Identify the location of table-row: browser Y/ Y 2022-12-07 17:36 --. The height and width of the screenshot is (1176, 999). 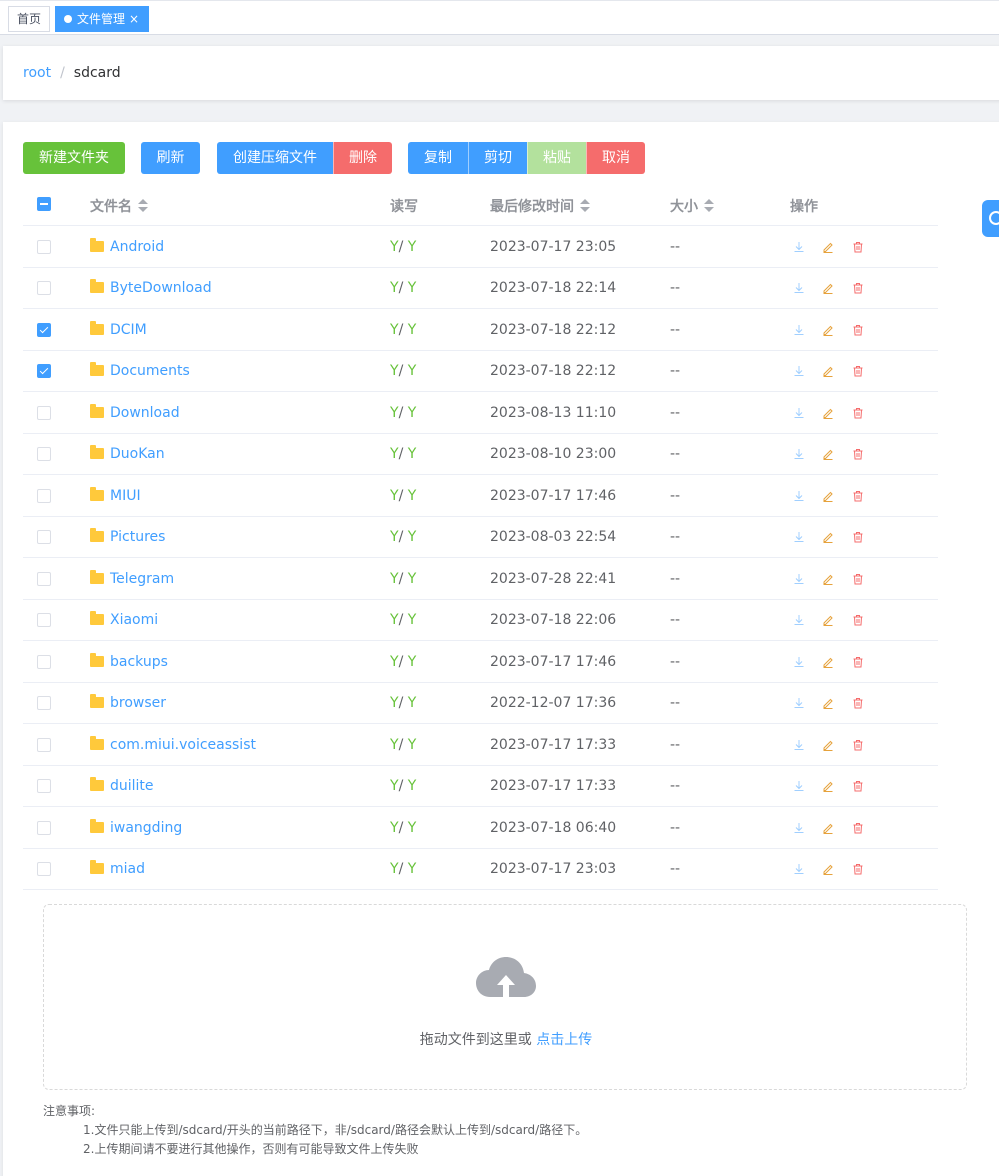
(480, 703).